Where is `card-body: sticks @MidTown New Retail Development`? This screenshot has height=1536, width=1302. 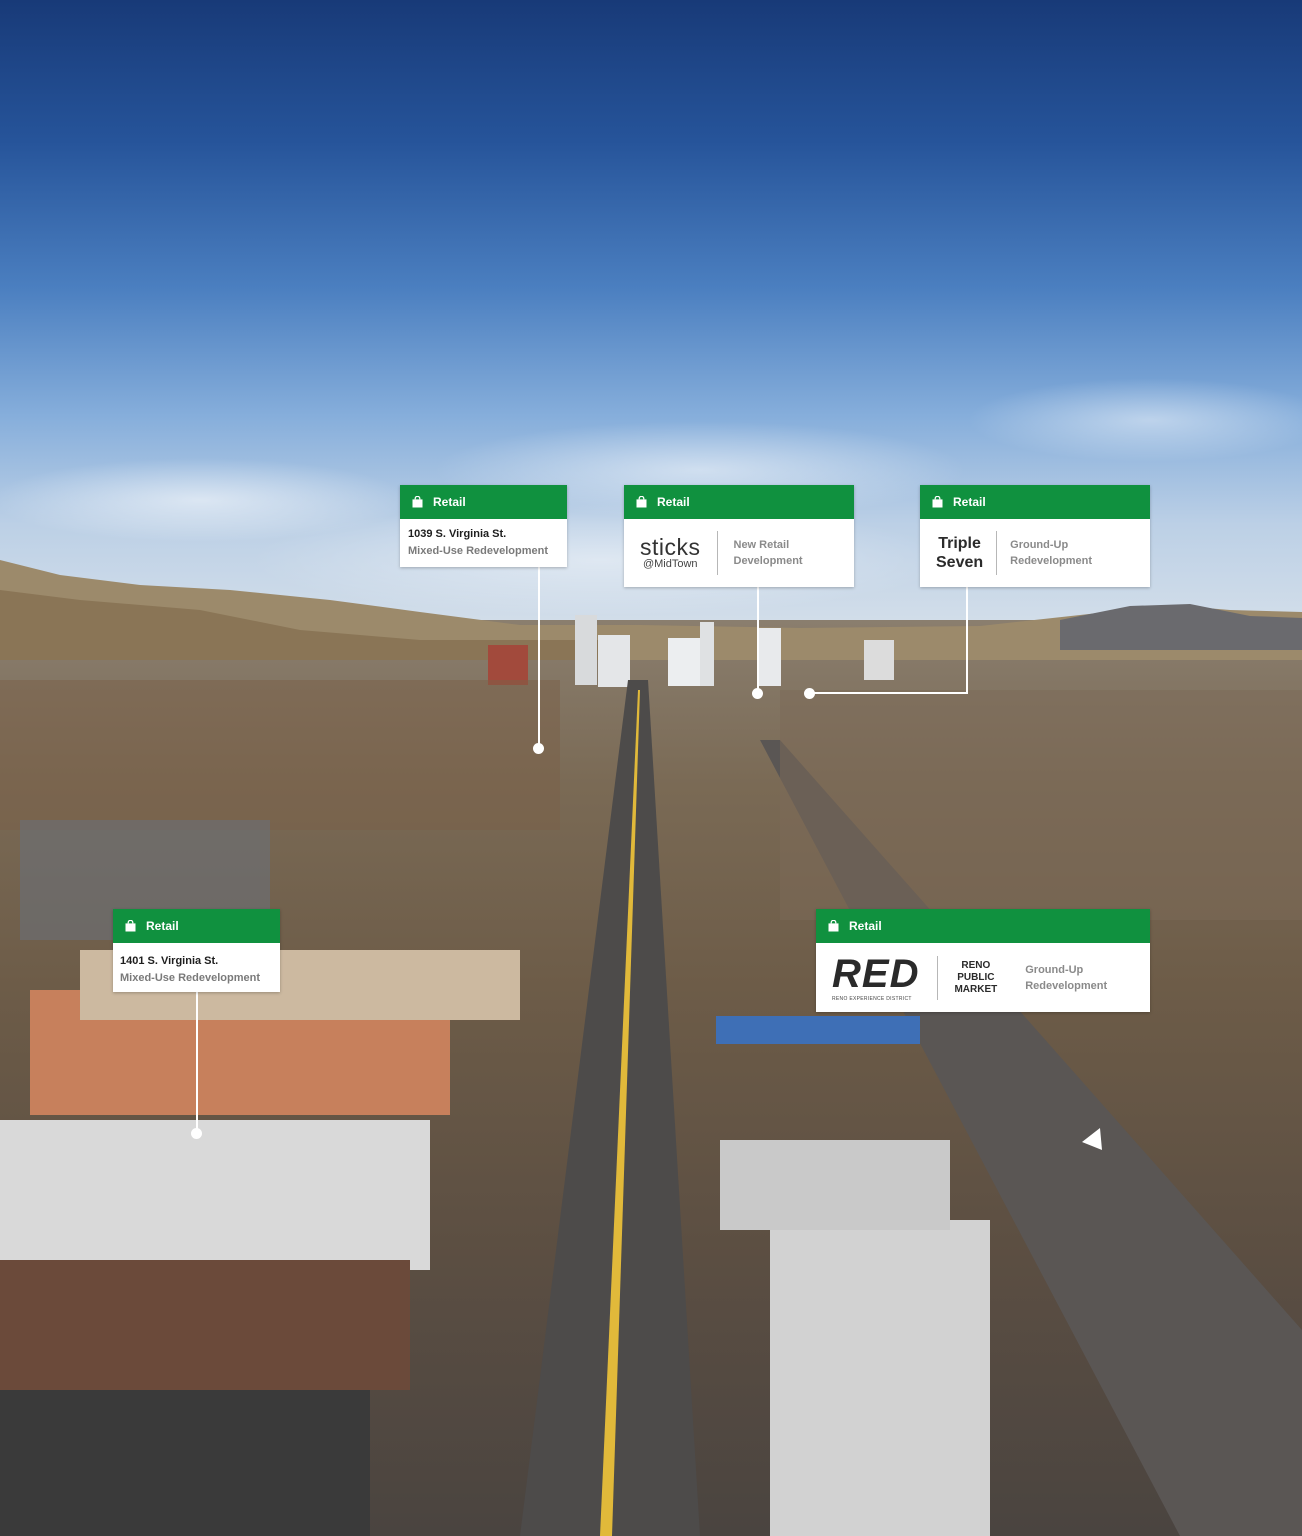 card-body: sticks @MidTown New Retail Development is located at coordinates (739, 553).